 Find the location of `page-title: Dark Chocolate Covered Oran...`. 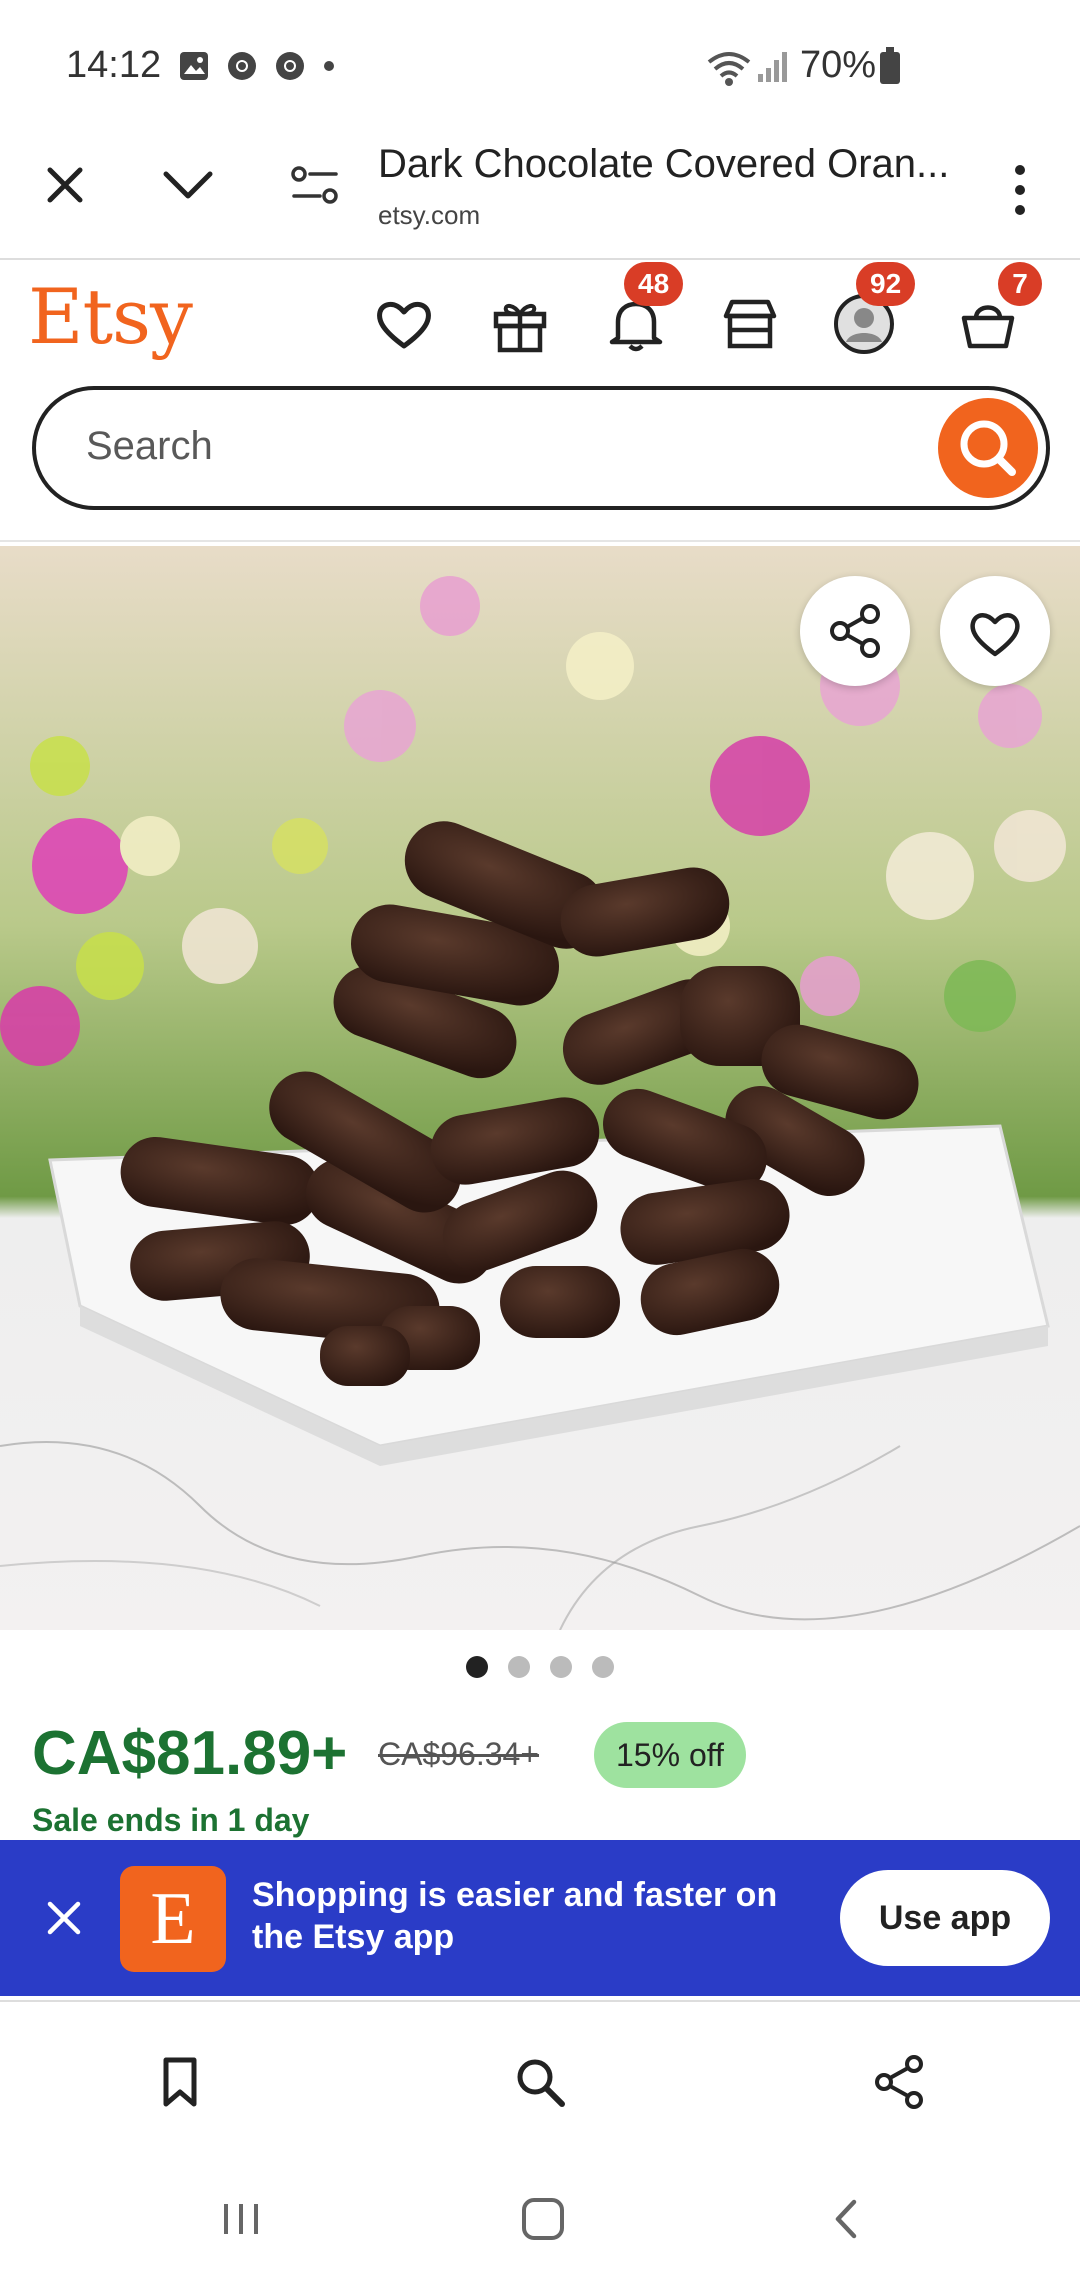

page-title: Dark Chocolate Covered Oran... is located at coordinates (668, 164).